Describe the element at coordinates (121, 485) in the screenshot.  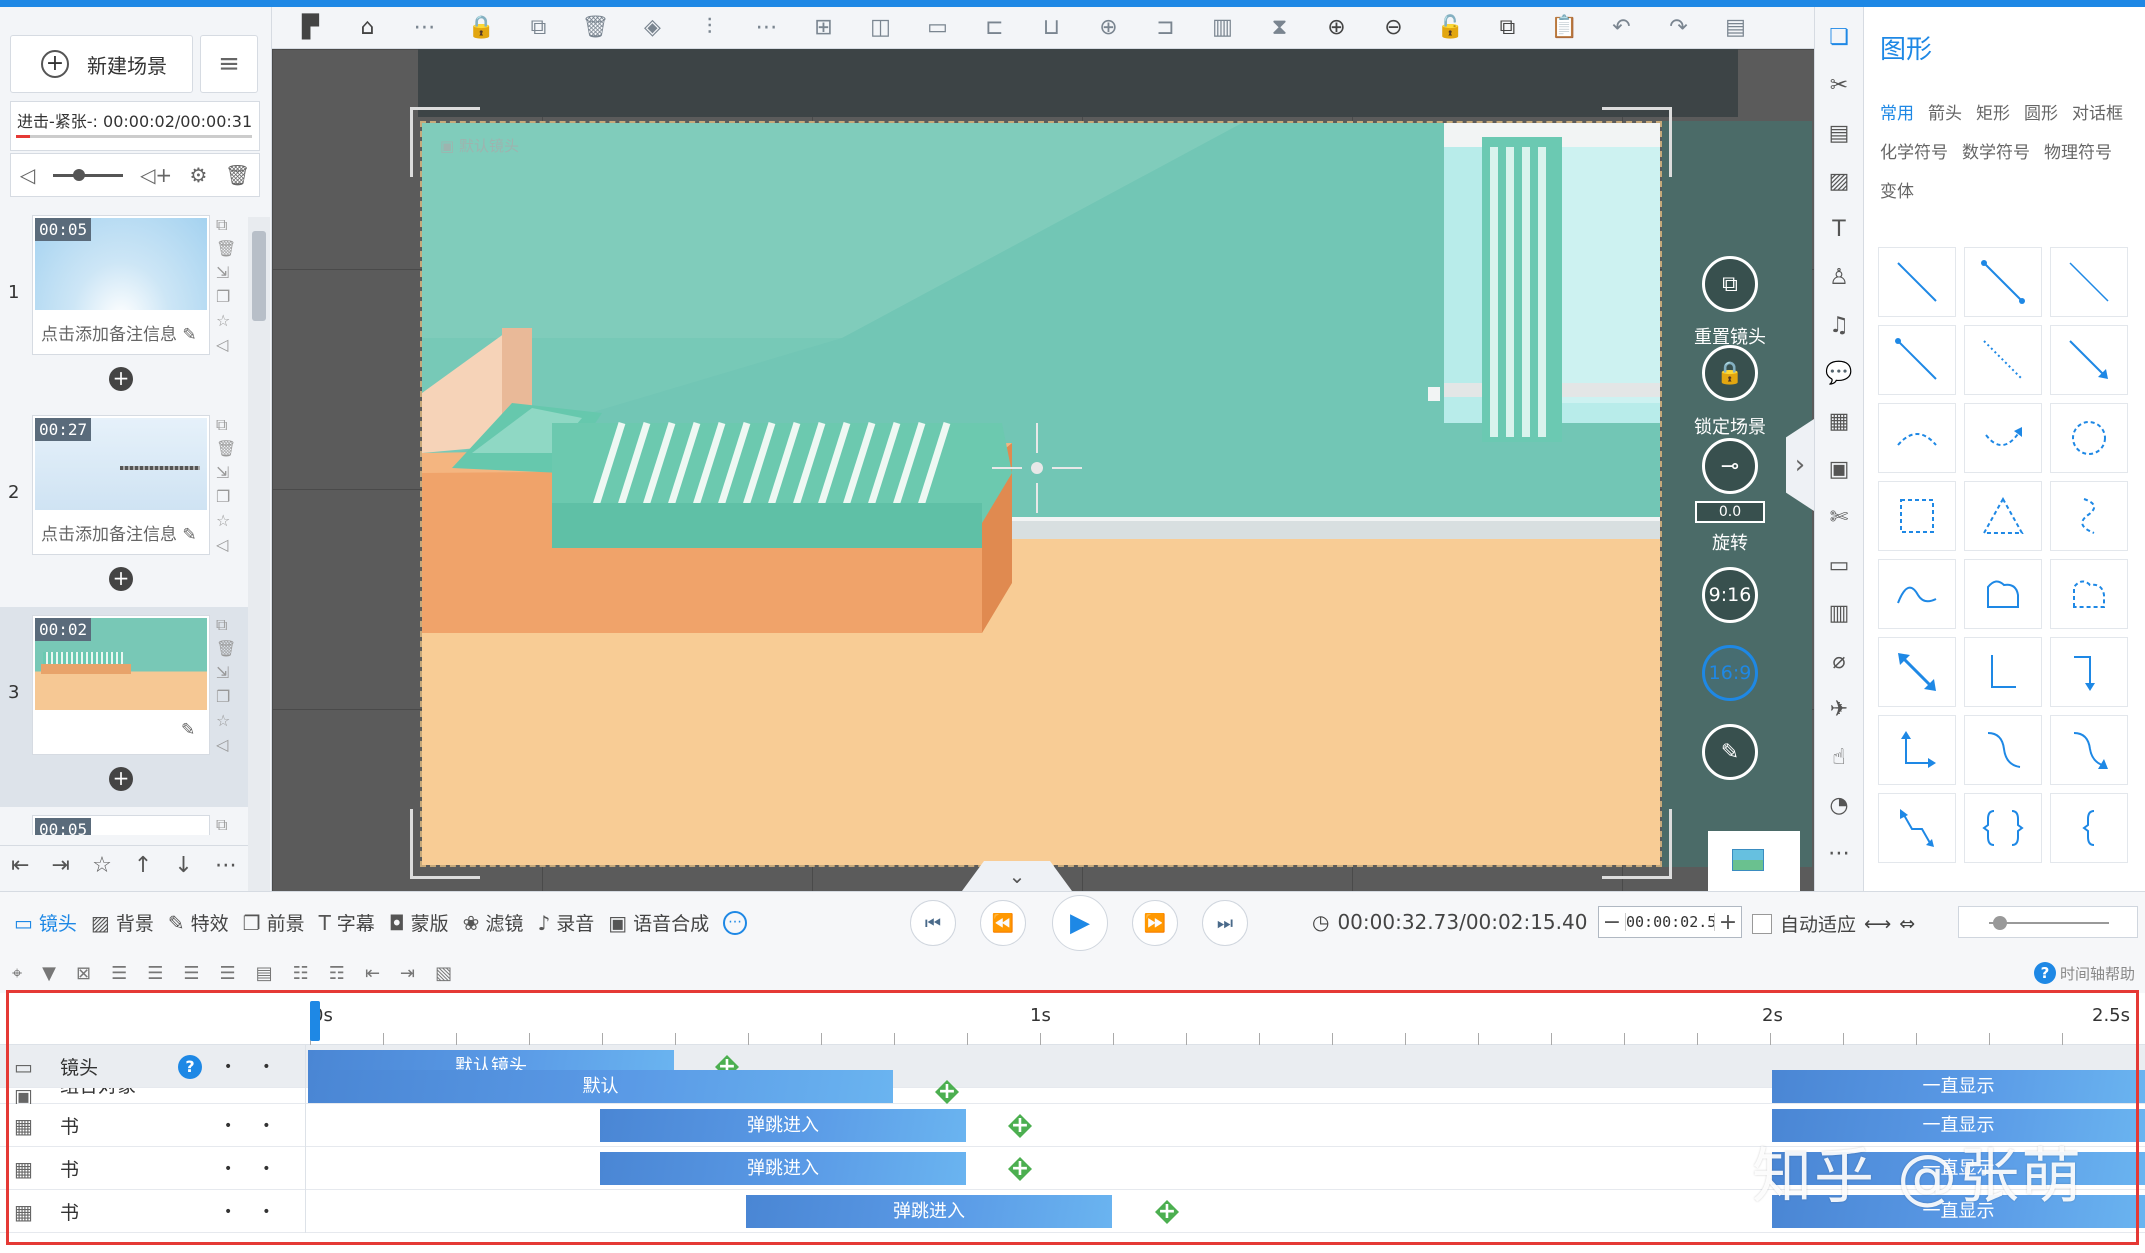
I see `scene-card: 00:27 点击添加备注信息 ✎` at that location.